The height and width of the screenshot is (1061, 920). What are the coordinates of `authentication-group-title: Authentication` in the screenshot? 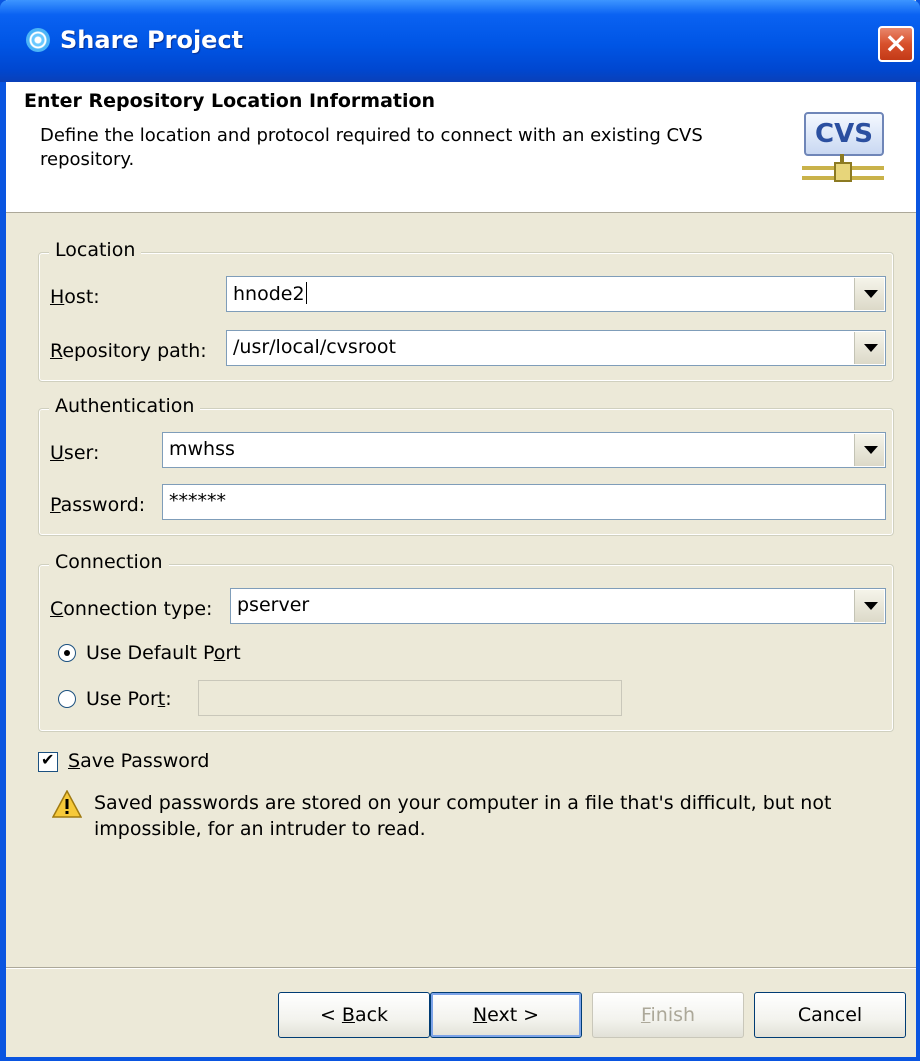 It's located at (125, 406).